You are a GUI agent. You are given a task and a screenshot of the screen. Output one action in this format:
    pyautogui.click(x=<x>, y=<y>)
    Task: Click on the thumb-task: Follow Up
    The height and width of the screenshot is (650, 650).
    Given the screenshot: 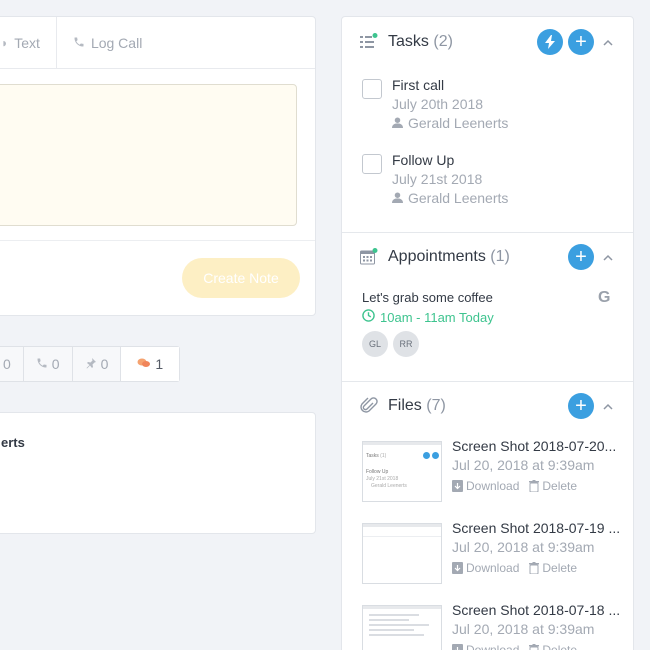 What is the action you would take?
    pyautogui.click(x=377, y=472)
    